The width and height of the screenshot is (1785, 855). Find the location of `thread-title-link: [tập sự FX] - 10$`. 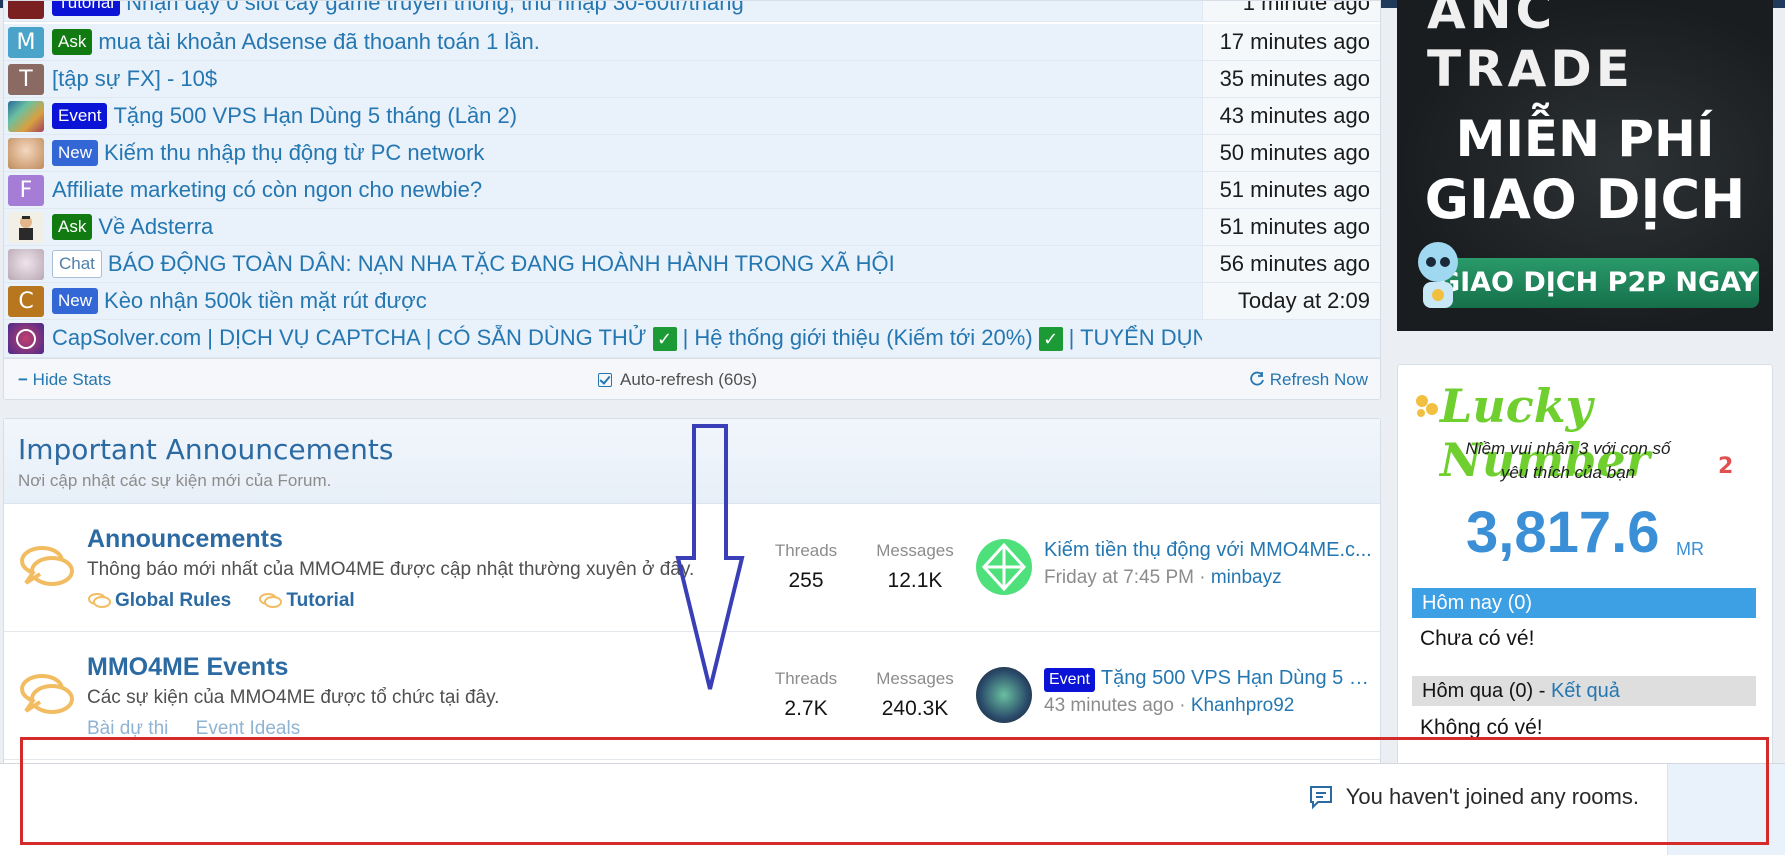

thread-title-link: [tập sự FX] - 10$ is located at coordinates (134, 79).